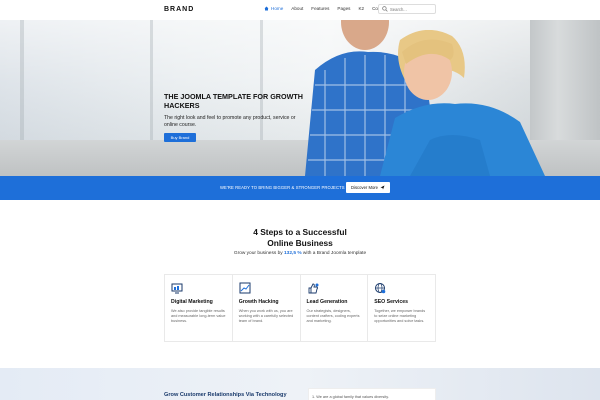 The height and width of the screenshot is (400, 600). What do you see at coordinates (412, 9) in the screenshot?
I see `search-input` at bounding box center [412, 9].